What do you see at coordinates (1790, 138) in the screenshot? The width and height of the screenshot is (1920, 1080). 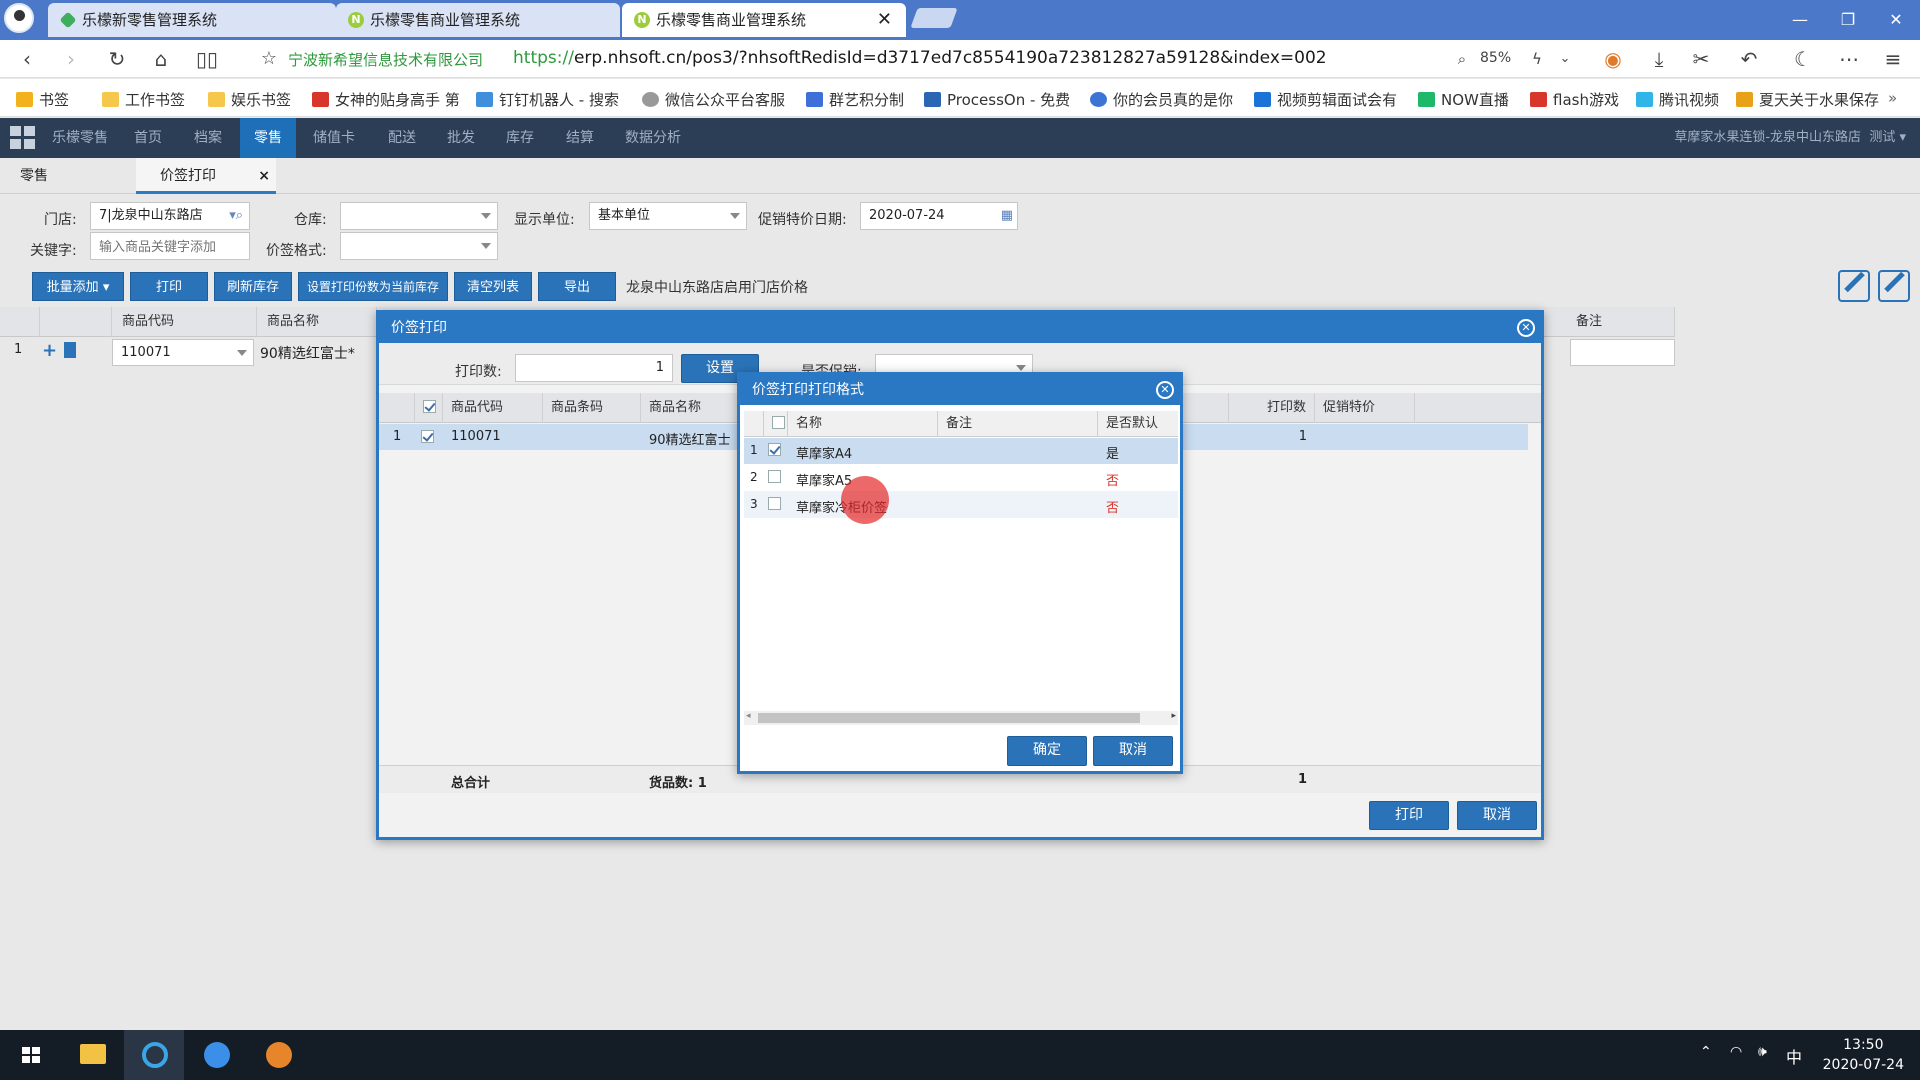 I see `store-info: 草摩家水果连锁-龙泉中山东路店 测试 ▾` at bounding box center [1790, 138].